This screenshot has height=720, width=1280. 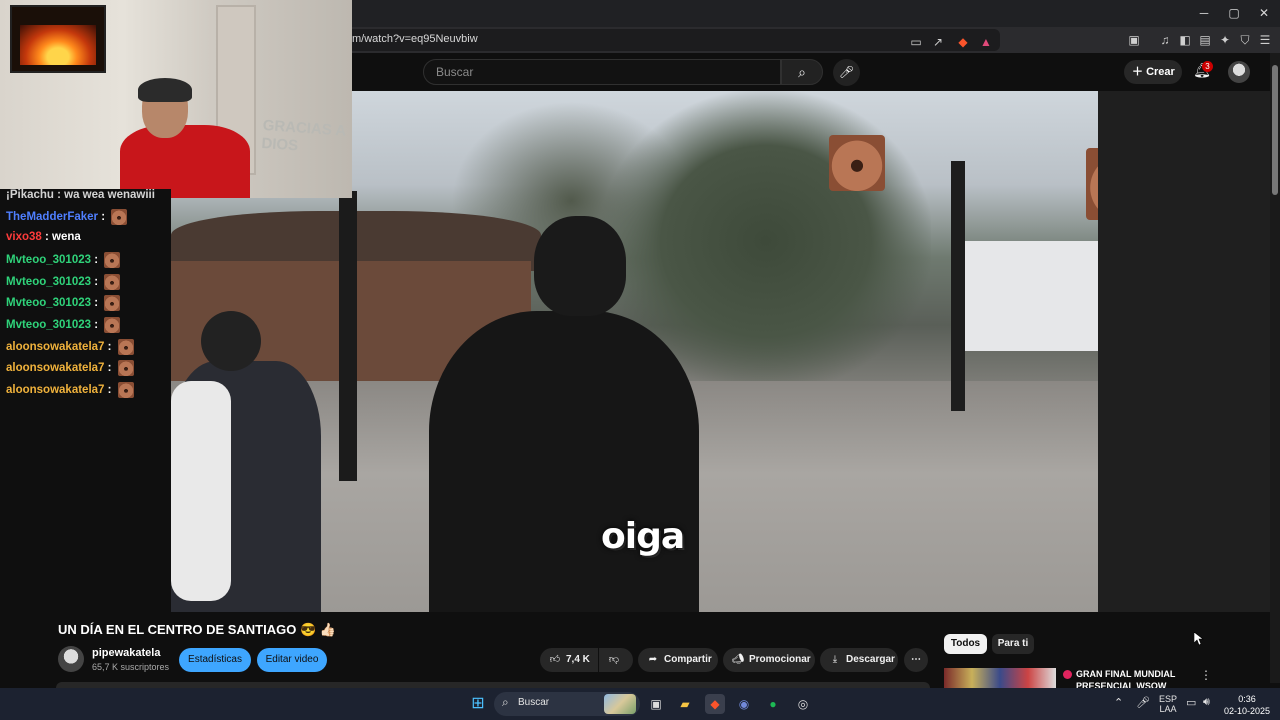 I want to click on dislike-button: 👎︎, so click(x=616, y=660).